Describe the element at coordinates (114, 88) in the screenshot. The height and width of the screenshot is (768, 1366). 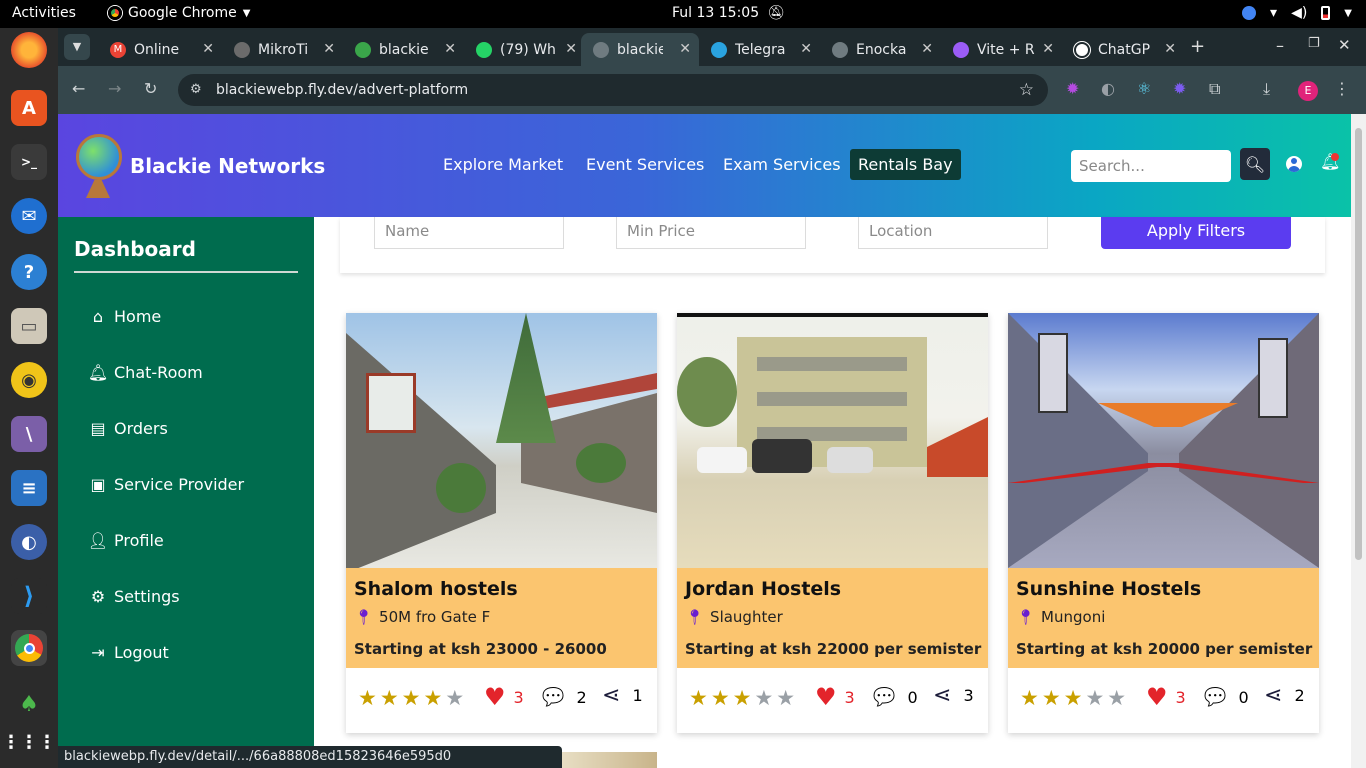
I see `forward-icon: →` at that location.